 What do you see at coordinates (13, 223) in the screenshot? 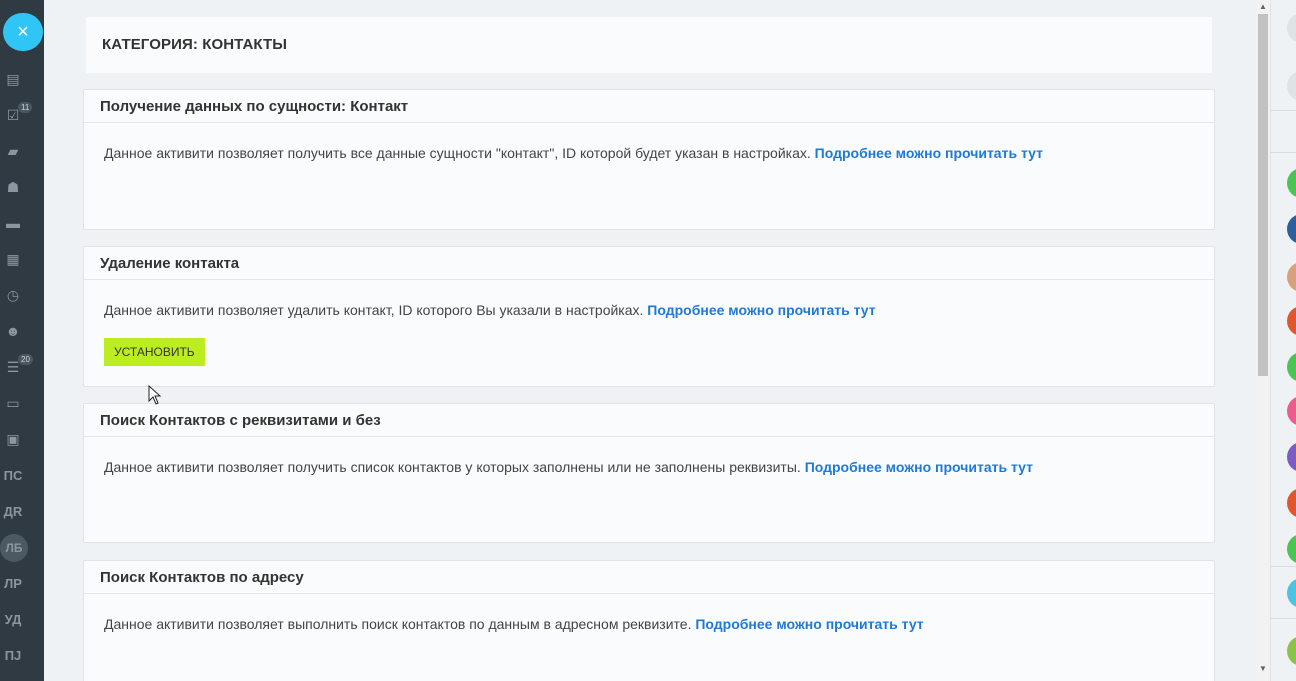
I see `drive-icon: ▬` at bounding box center [13, 223].